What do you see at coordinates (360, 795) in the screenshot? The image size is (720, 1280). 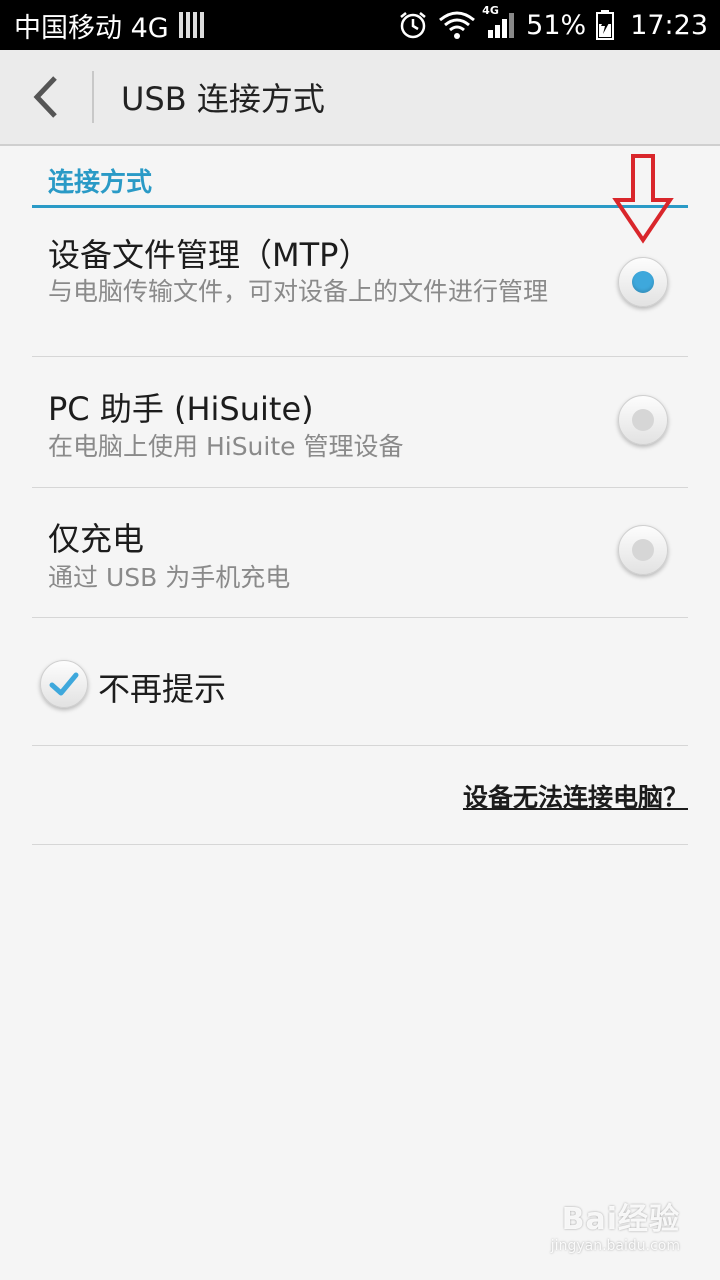 I see `help-row: 设备无法连接电脑？` at bounding box center [360, 795].